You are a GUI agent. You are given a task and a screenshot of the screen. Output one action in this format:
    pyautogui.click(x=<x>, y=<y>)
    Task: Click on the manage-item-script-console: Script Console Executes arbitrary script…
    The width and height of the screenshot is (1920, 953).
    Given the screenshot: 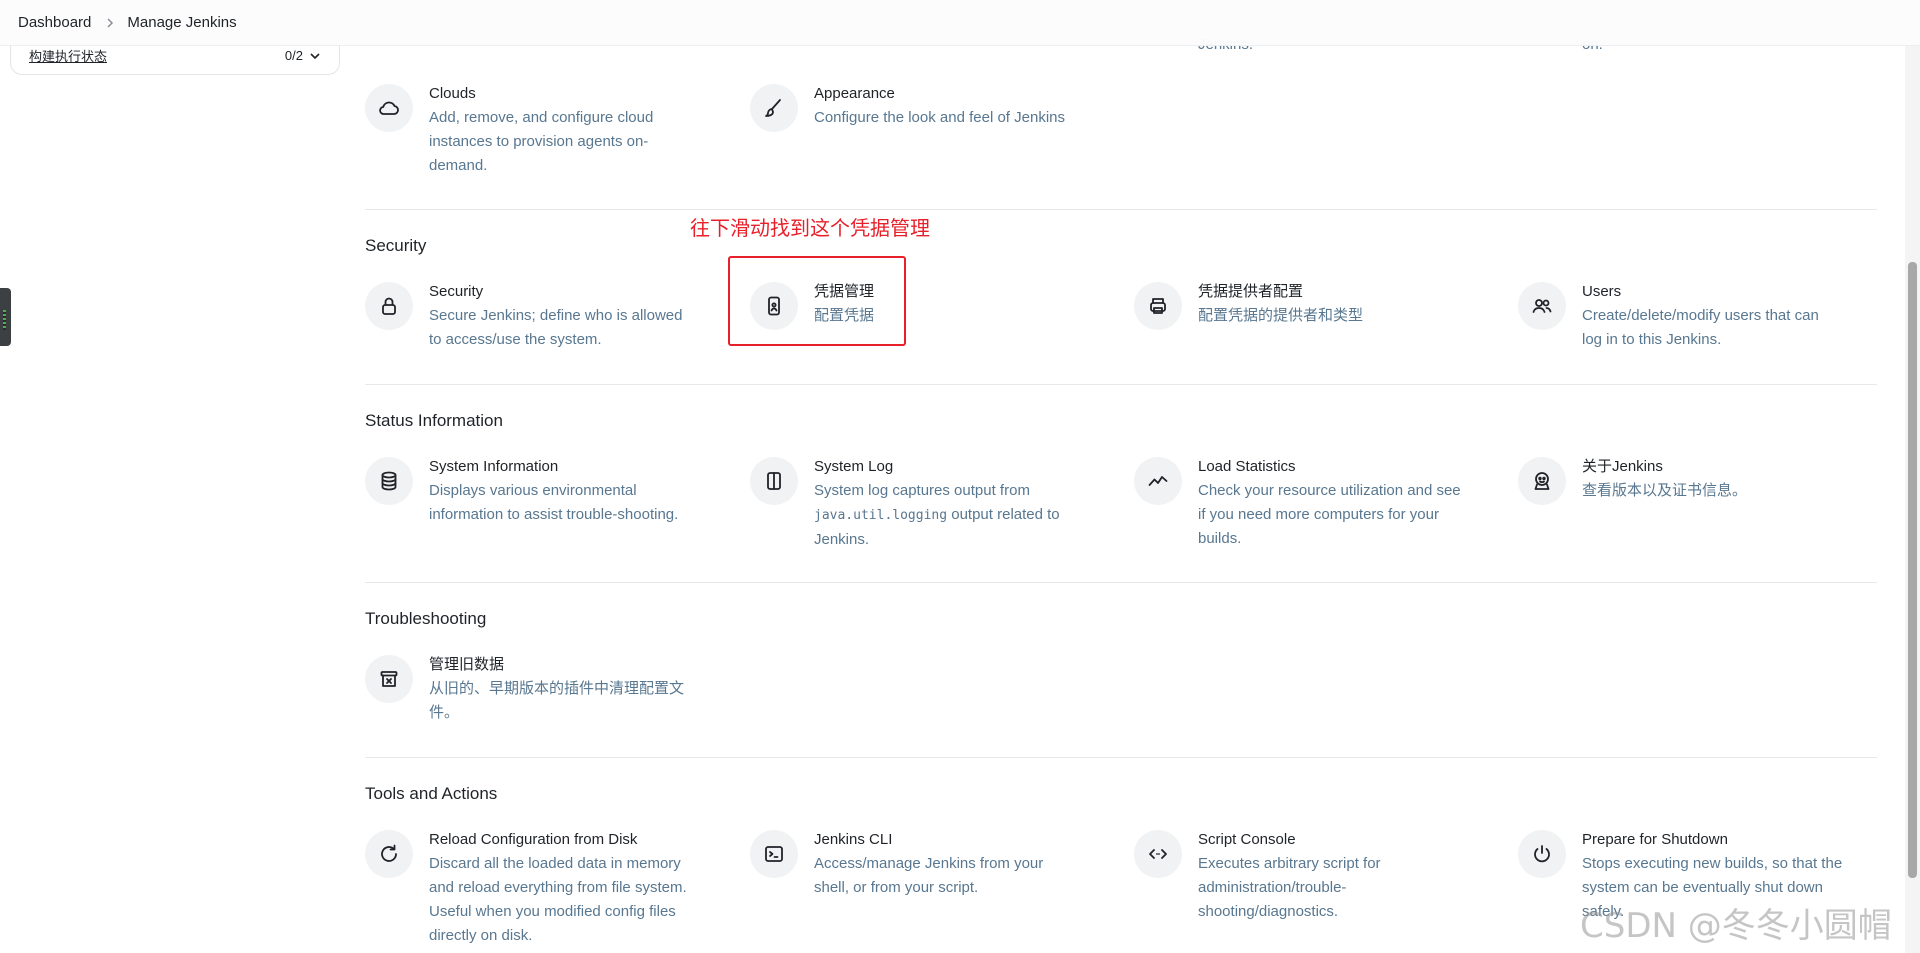 What is the action you would take?
    pyautogui.click(x=1257, y=877)
    